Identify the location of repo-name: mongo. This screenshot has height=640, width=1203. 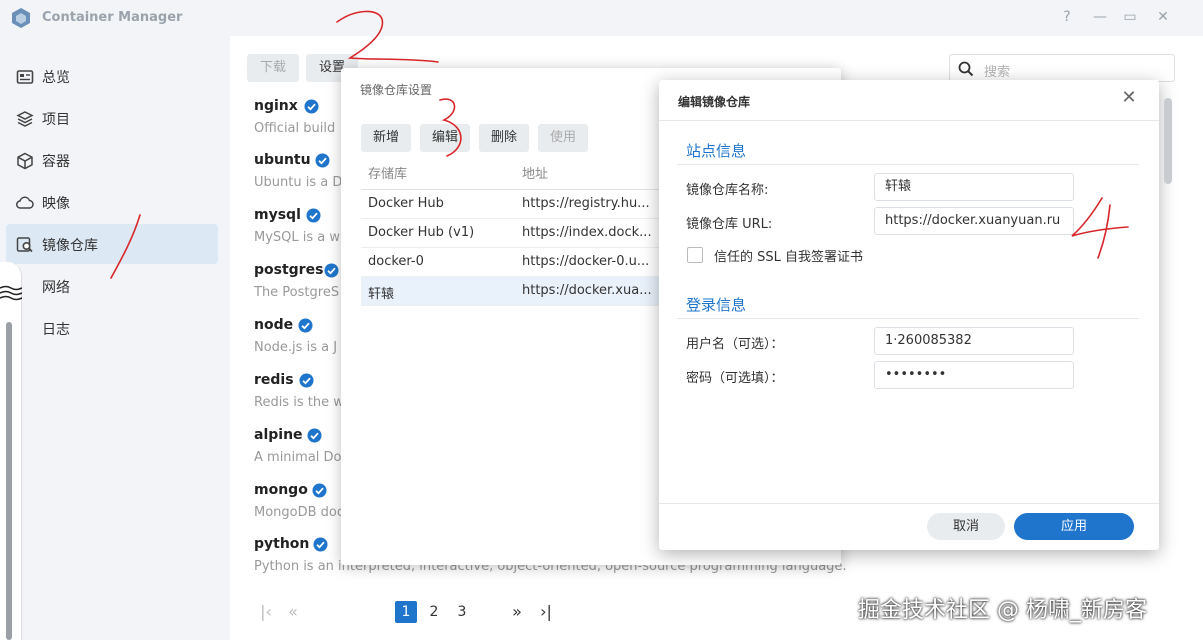
(281, 490).